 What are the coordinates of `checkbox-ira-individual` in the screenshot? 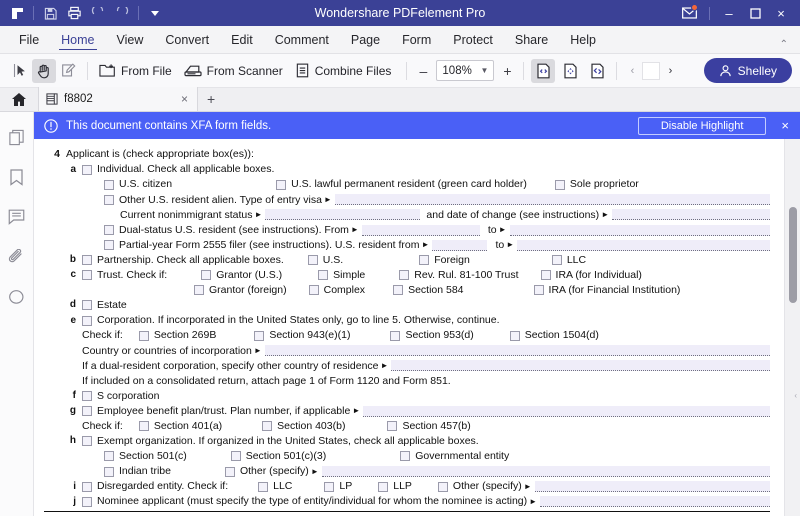 It's located at (545, 275).